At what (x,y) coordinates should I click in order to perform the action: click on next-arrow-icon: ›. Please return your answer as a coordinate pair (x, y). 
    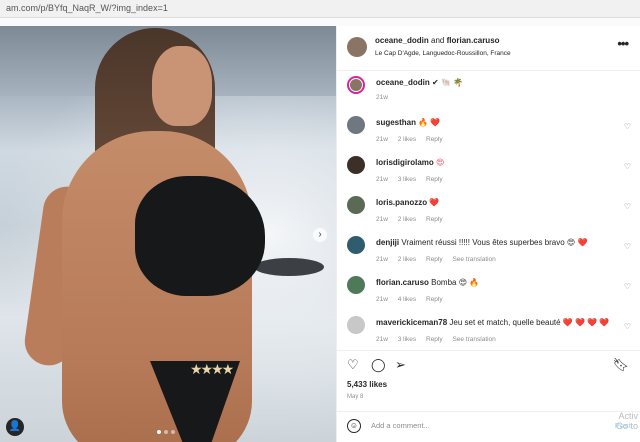
    Looking at the image, I should click on (320, 235).